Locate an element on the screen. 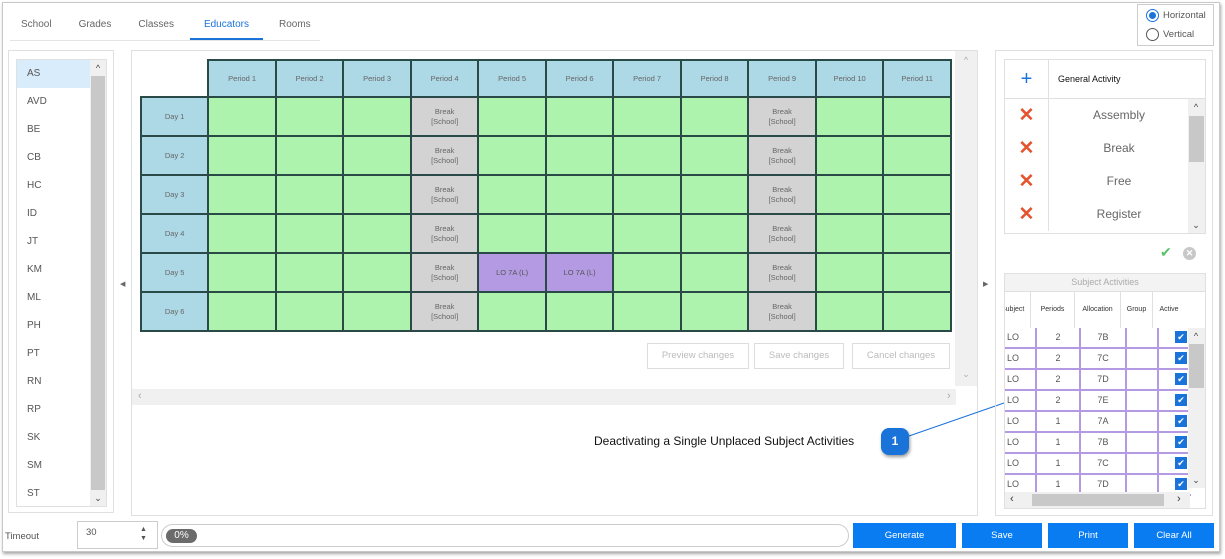 The image size is (1225, 559). radio-horizontal is located at coordinates (1152, 15).